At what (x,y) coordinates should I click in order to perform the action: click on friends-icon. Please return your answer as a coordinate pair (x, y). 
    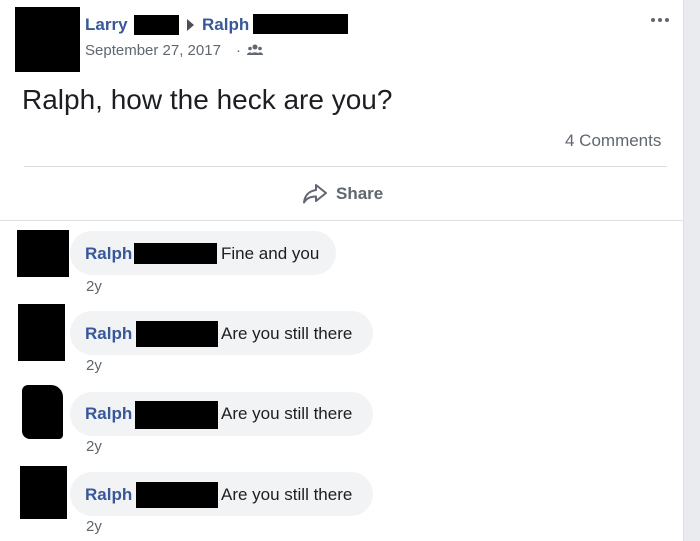
    Looking at the image, I should click on (255, 49).